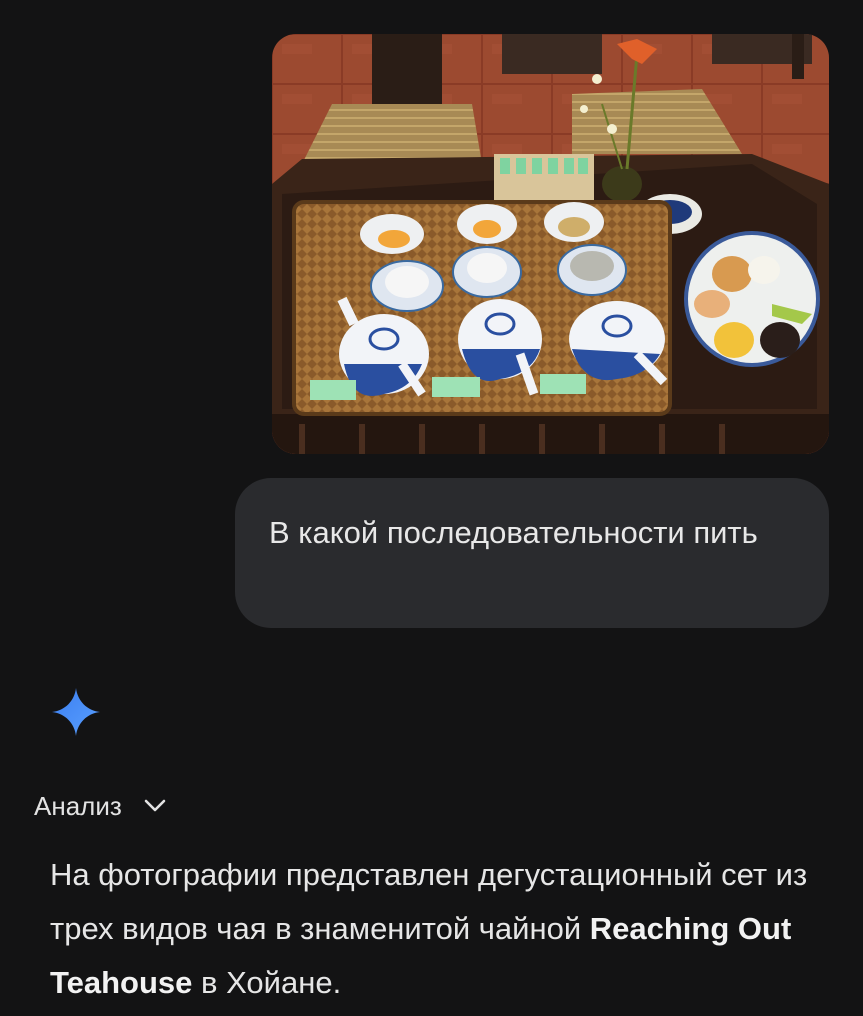  What do you see at coordinates (532, 553) in the screenshot?
I see `user-message-bubble: В какой последовательности пить` at bounding box center [532, 553].